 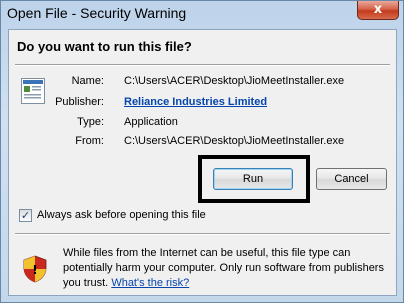 I want to click on type-value: Application, so click(x=151, y=122).